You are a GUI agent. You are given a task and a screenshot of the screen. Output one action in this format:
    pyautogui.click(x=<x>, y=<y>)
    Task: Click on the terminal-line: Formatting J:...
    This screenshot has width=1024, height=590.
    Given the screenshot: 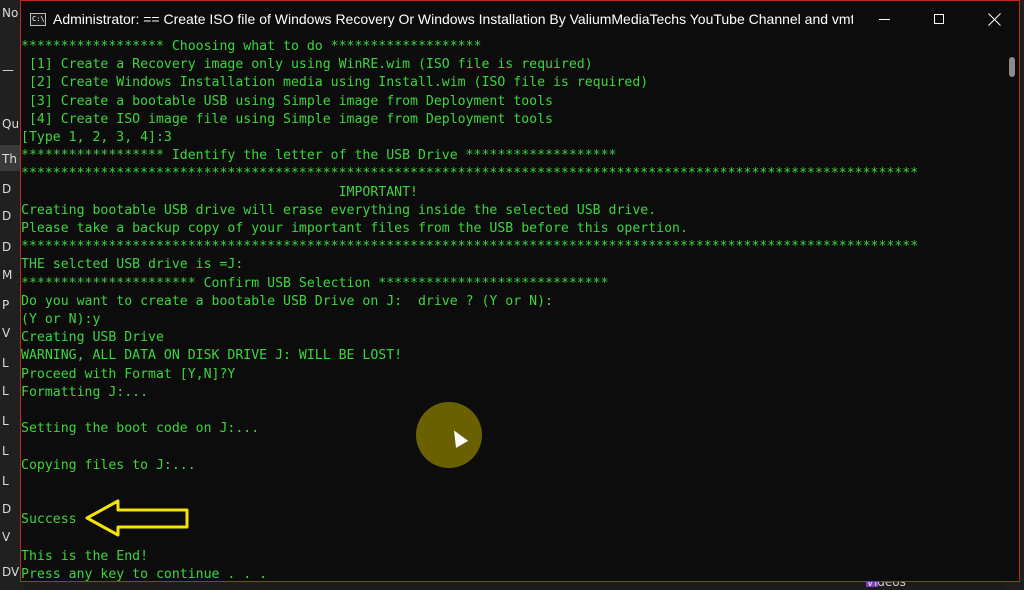 What is the action you would take?
    pyautogui.click(x=85, y=392)
    